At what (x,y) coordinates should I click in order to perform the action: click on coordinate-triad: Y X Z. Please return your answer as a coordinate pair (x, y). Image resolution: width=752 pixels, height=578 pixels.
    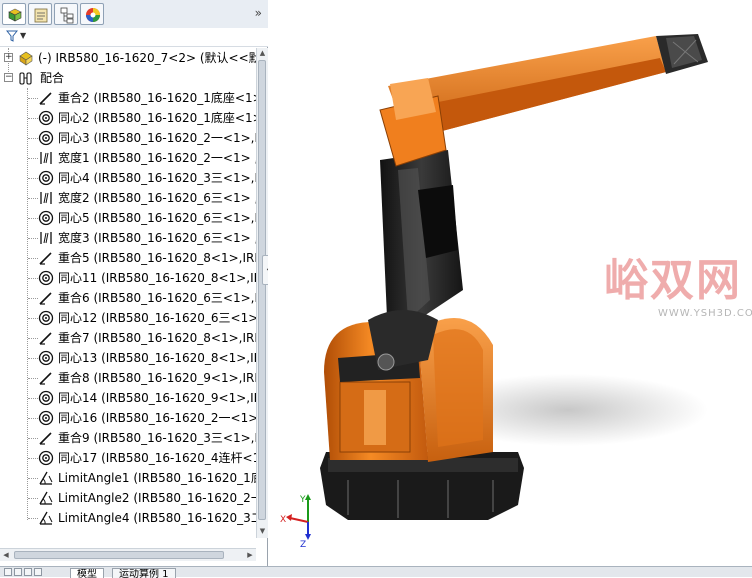
    Looking at the image, I should click on (295, 521).